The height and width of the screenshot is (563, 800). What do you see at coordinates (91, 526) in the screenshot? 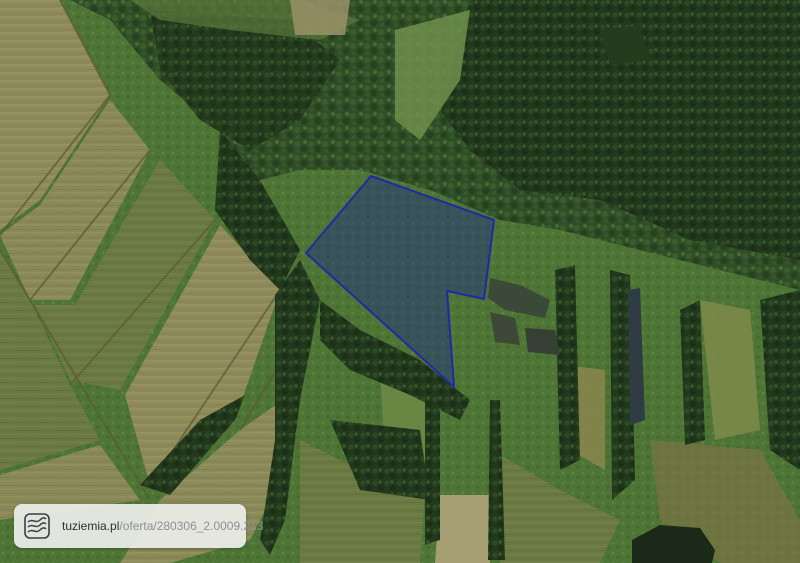
I see `url-domain: tuziemia.pl` at bounding box center [91, 526].